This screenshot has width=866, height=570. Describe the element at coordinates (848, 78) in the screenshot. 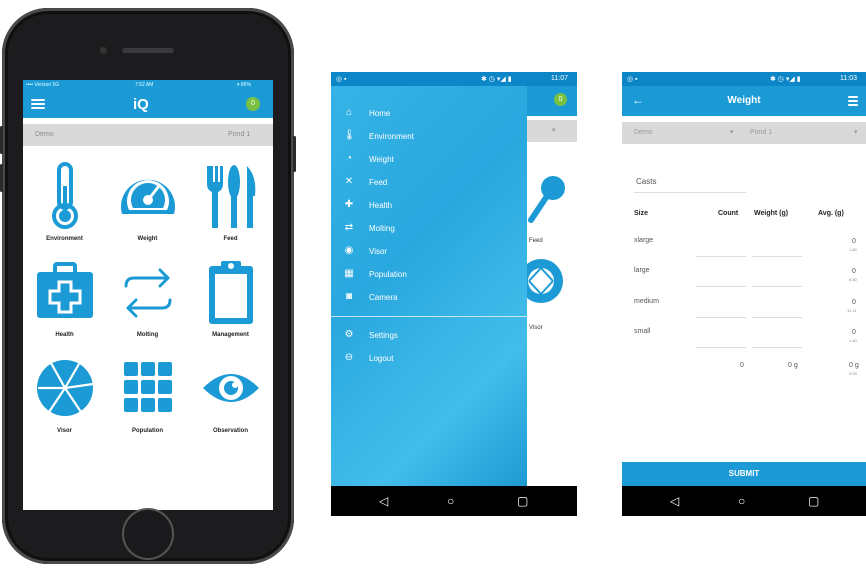

I see `clock-text: 11:03` at that location.